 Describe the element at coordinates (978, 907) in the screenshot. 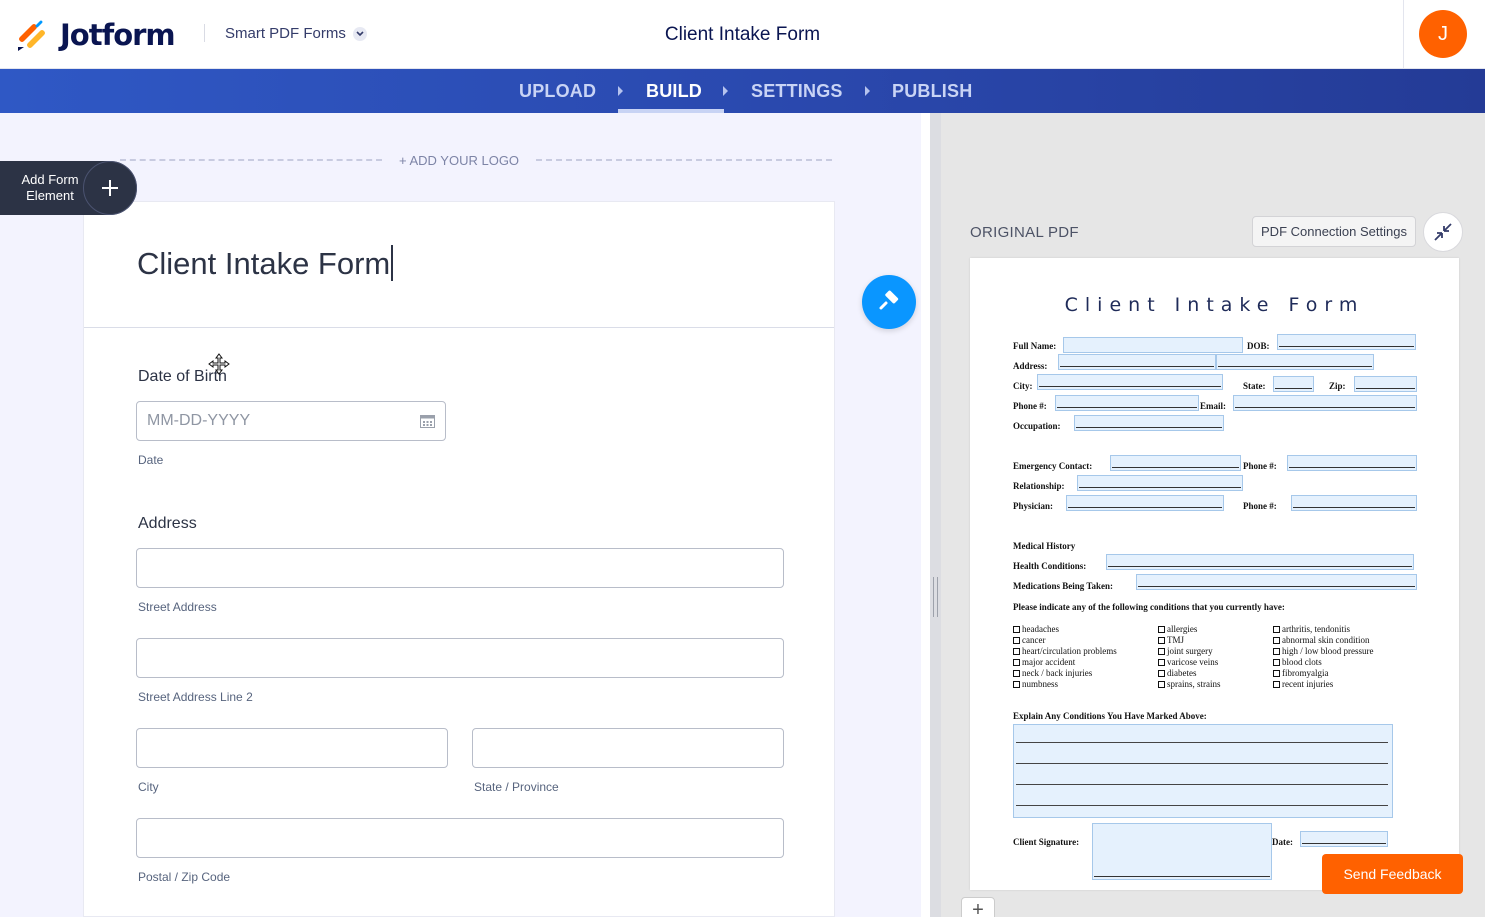

I see `add-page-button: +` at that location.